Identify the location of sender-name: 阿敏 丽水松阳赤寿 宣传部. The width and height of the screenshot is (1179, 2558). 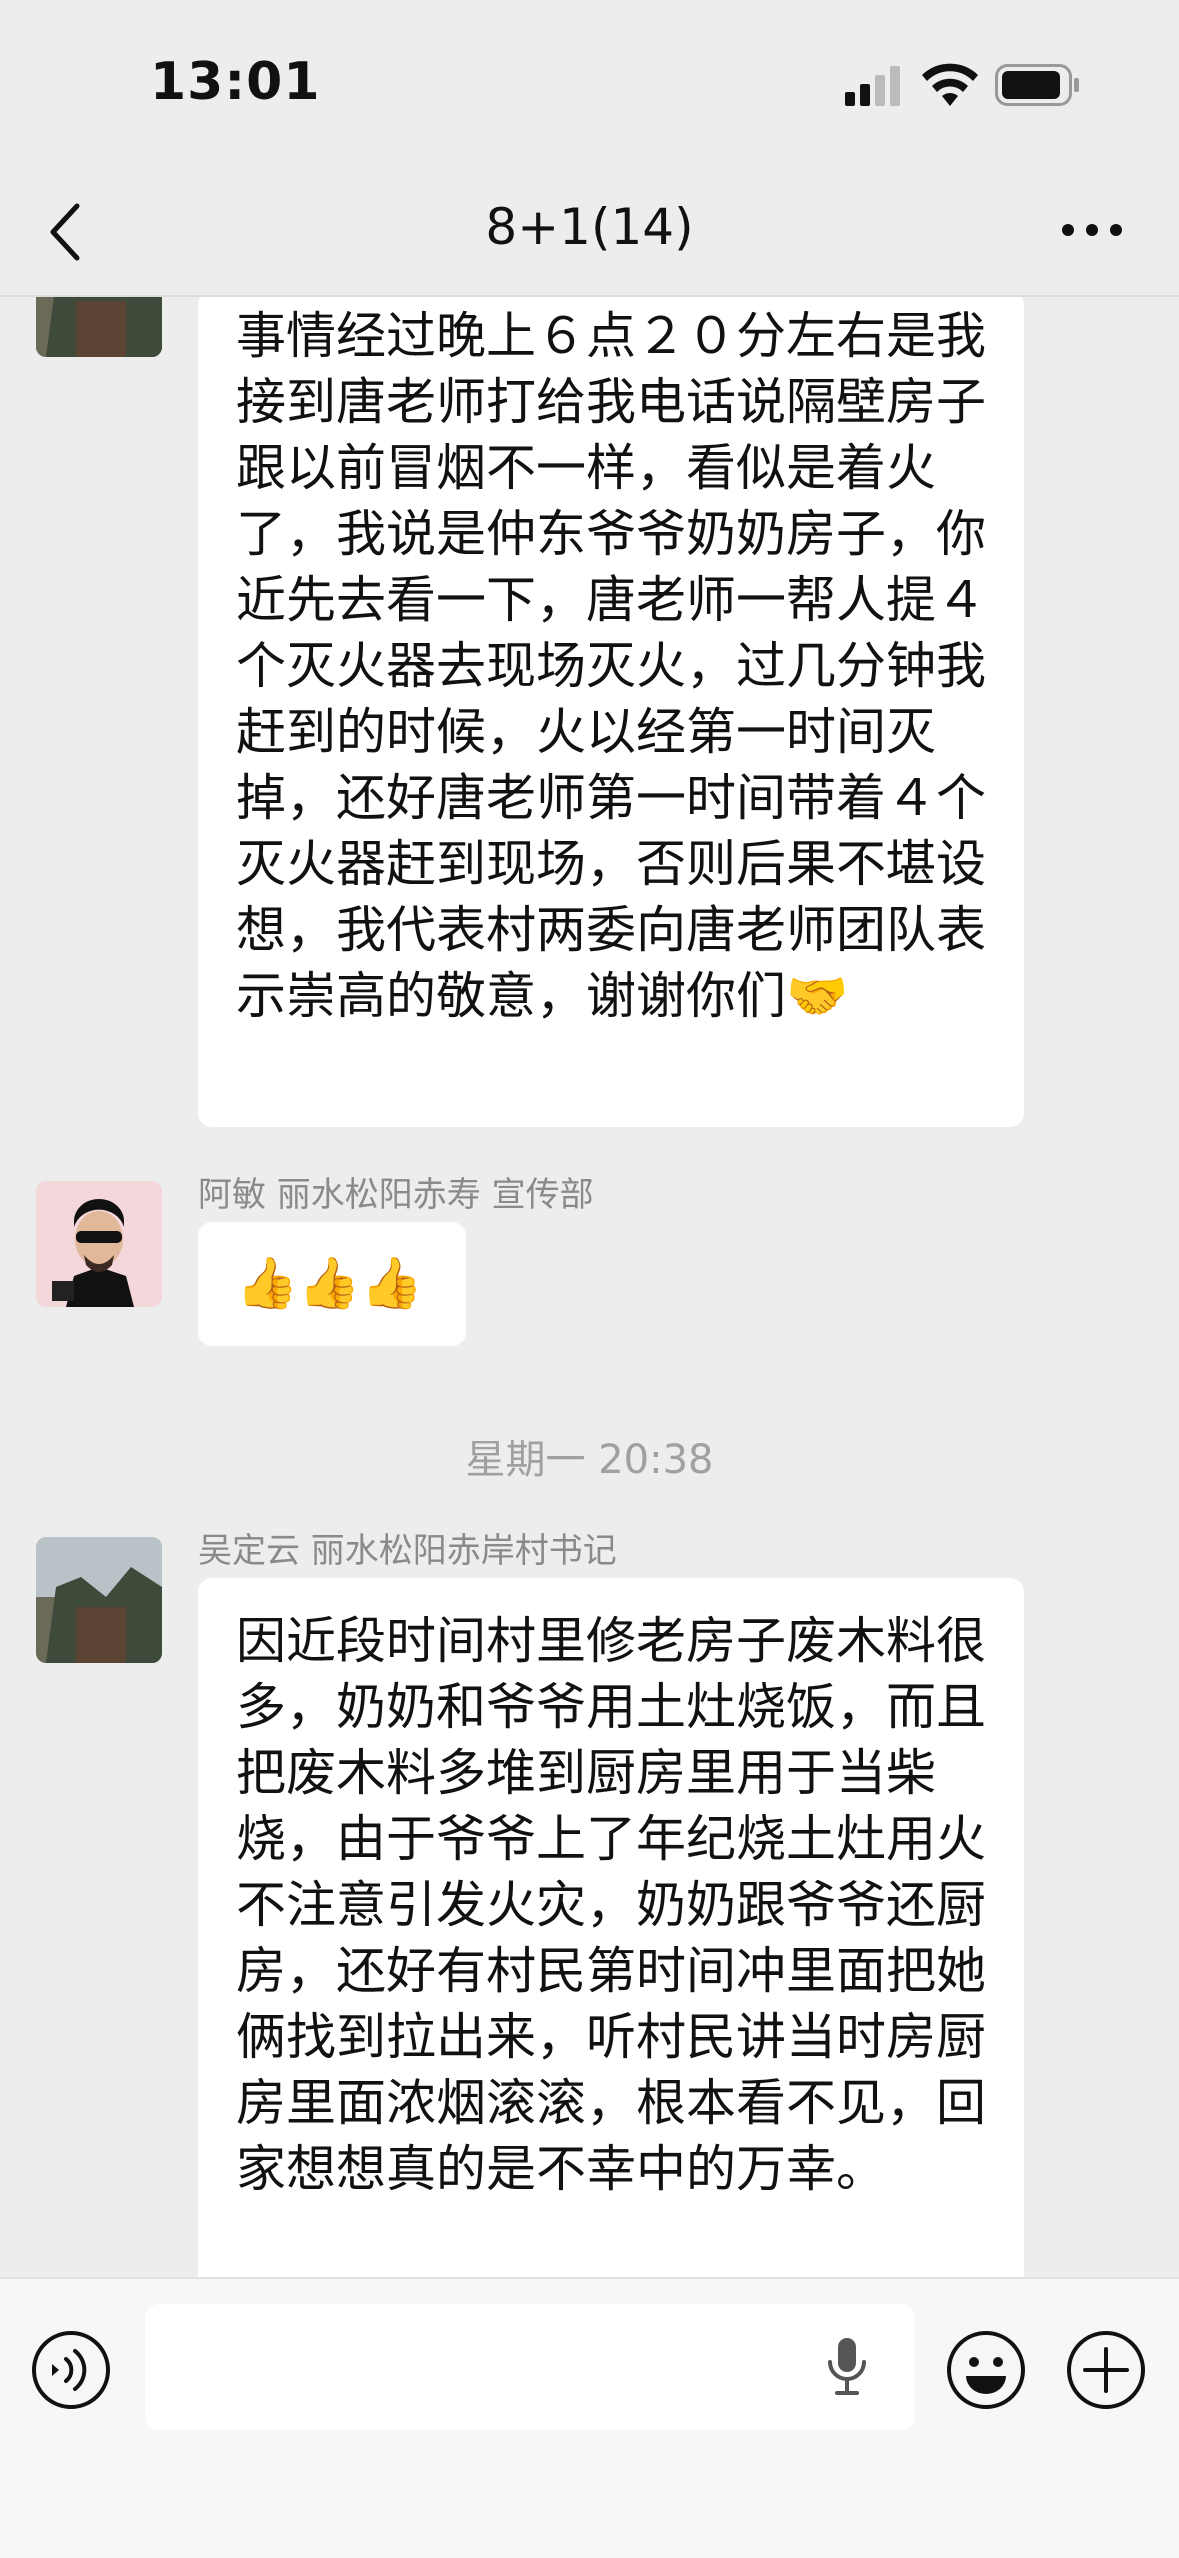
(396, 1195).